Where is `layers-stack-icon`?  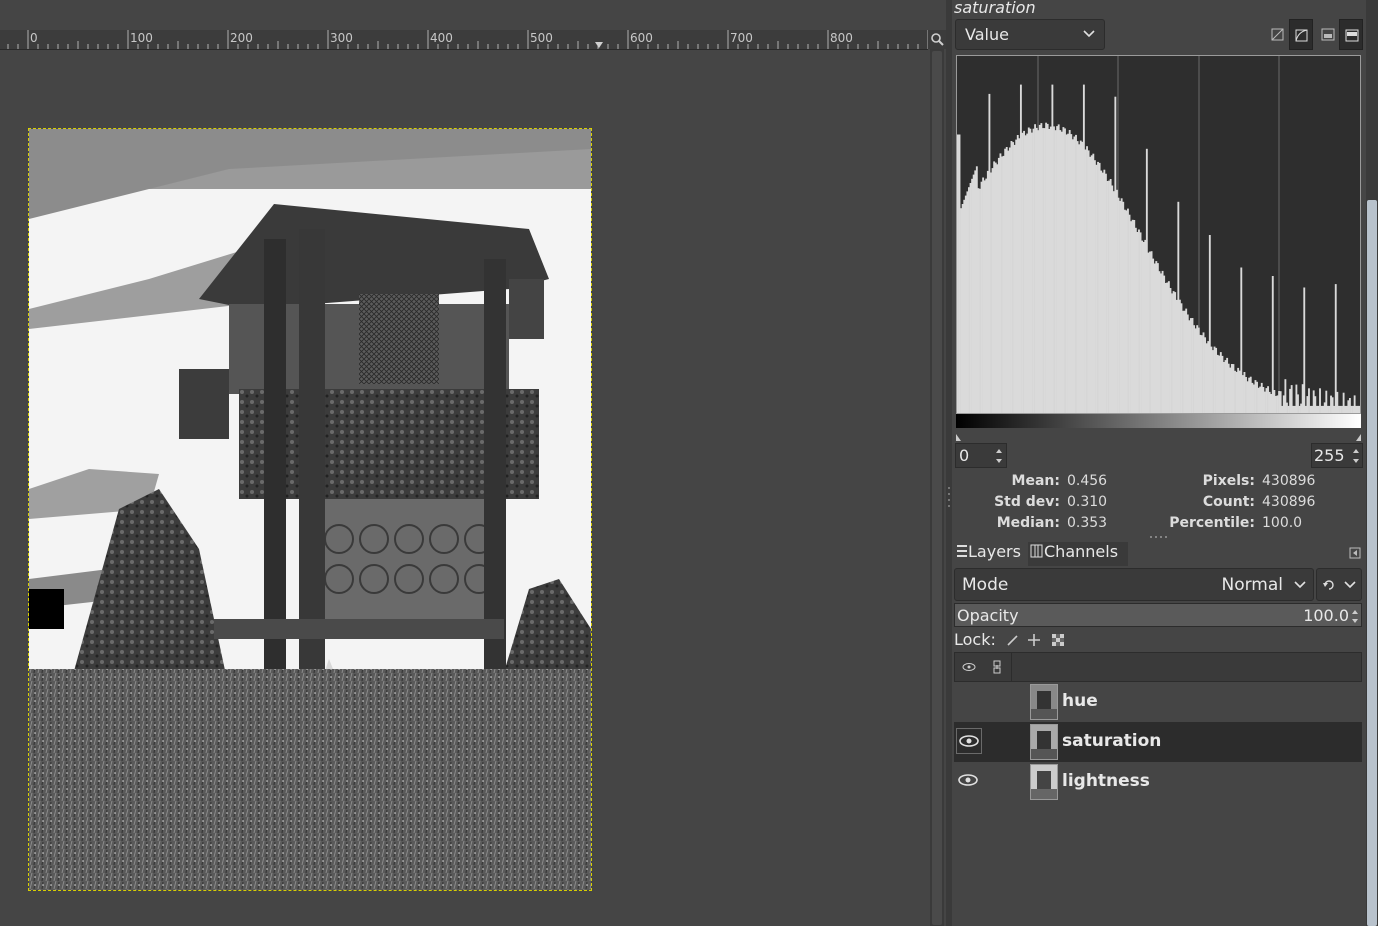
layers-stack-icon is located at coordinates (962, 551).